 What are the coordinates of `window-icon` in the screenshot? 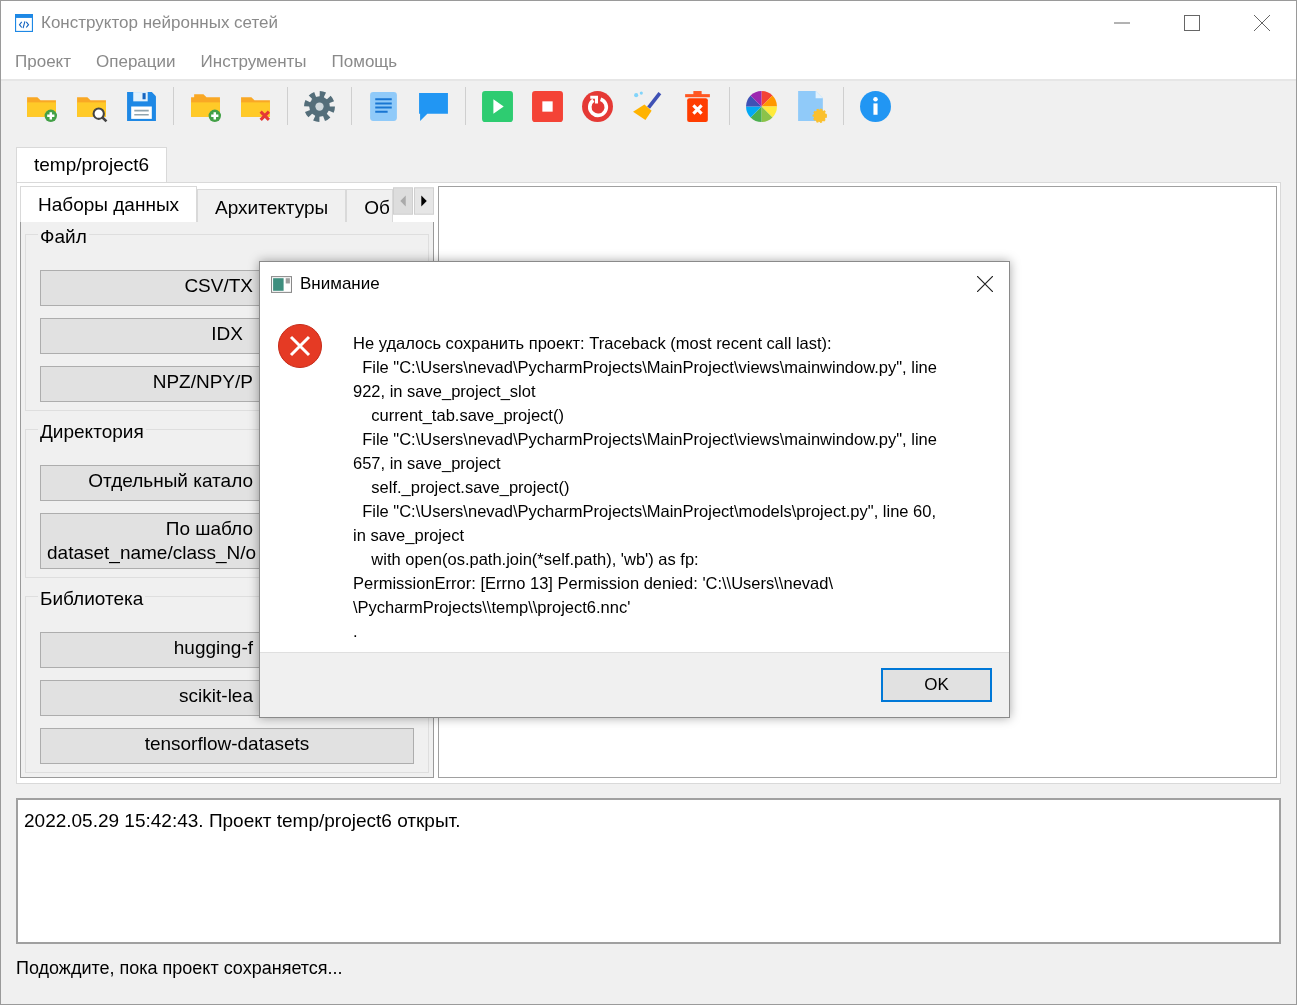 It's located at (281, 284).